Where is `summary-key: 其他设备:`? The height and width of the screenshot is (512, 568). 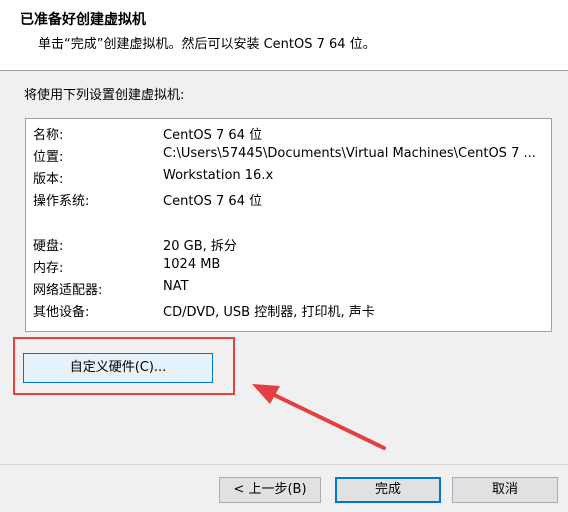 summary-key: 其他设备: is located at coordinates (61, 312).